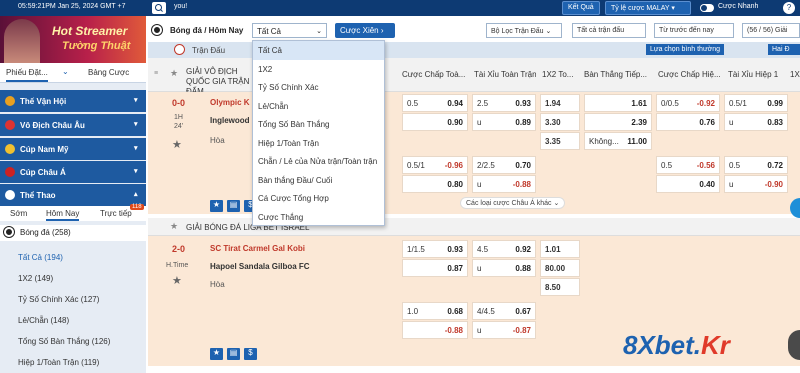 The height and width of the screenshot is (373, 800). What do you see at coordinates (435, 268) in the screenshot?
I see `odds-cell: 0.87` at bounding box center [435, 268].